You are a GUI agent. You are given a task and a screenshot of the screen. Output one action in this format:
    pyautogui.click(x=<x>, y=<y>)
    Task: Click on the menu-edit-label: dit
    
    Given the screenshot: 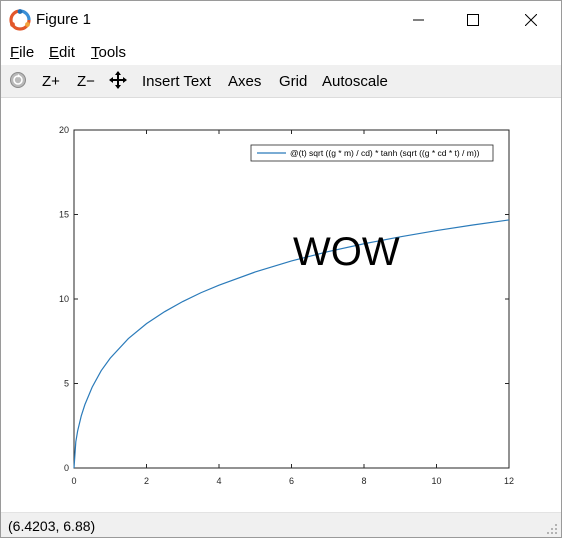 What is the action you would take?
    pyautogui.click(x=67, y=52)
    